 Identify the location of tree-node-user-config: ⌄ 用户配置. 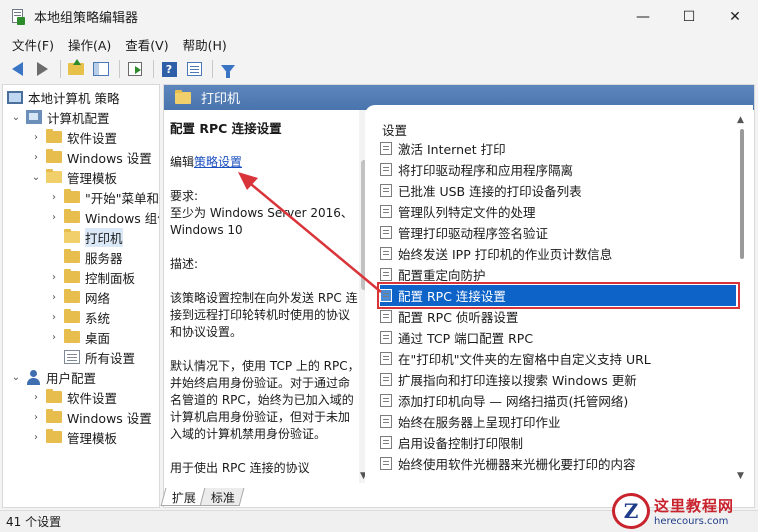
(52, 377).